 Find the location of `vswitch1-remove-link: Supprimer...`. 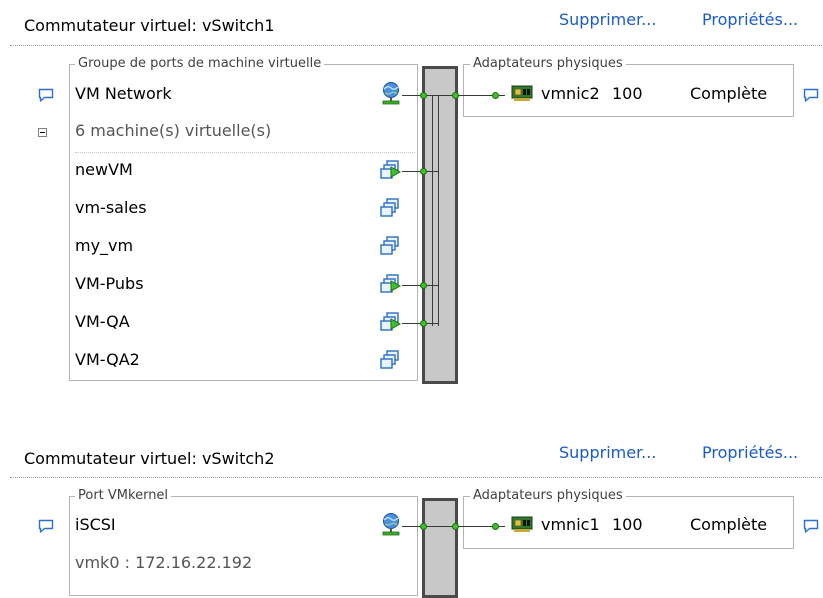

vswitch1-remove-link: Supprimer... is located at coordinates (607, 19).